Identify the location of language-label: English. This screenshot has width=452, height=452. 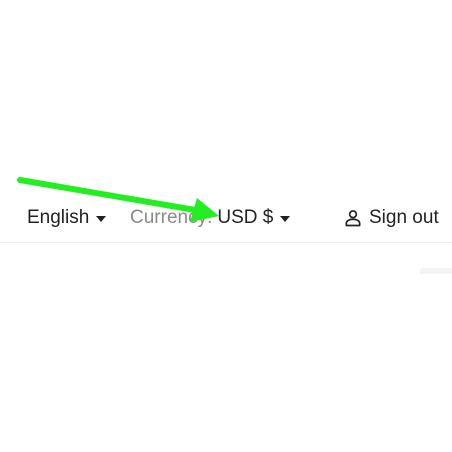
(58, 217).